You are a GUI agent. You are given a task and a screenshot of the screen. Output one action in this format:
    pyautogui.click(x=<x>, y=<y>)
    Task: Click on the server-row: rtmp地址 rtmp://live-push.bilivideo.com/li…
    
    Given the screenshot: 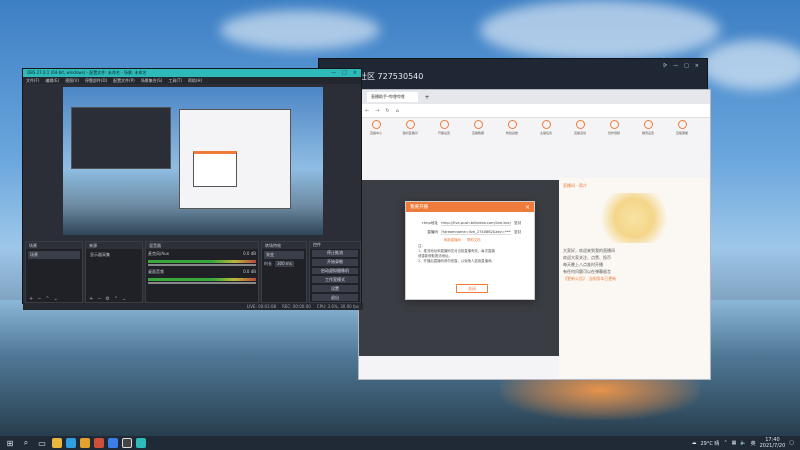 What is the action you would take?
    pyautogui.click(x=470, y=219)
    